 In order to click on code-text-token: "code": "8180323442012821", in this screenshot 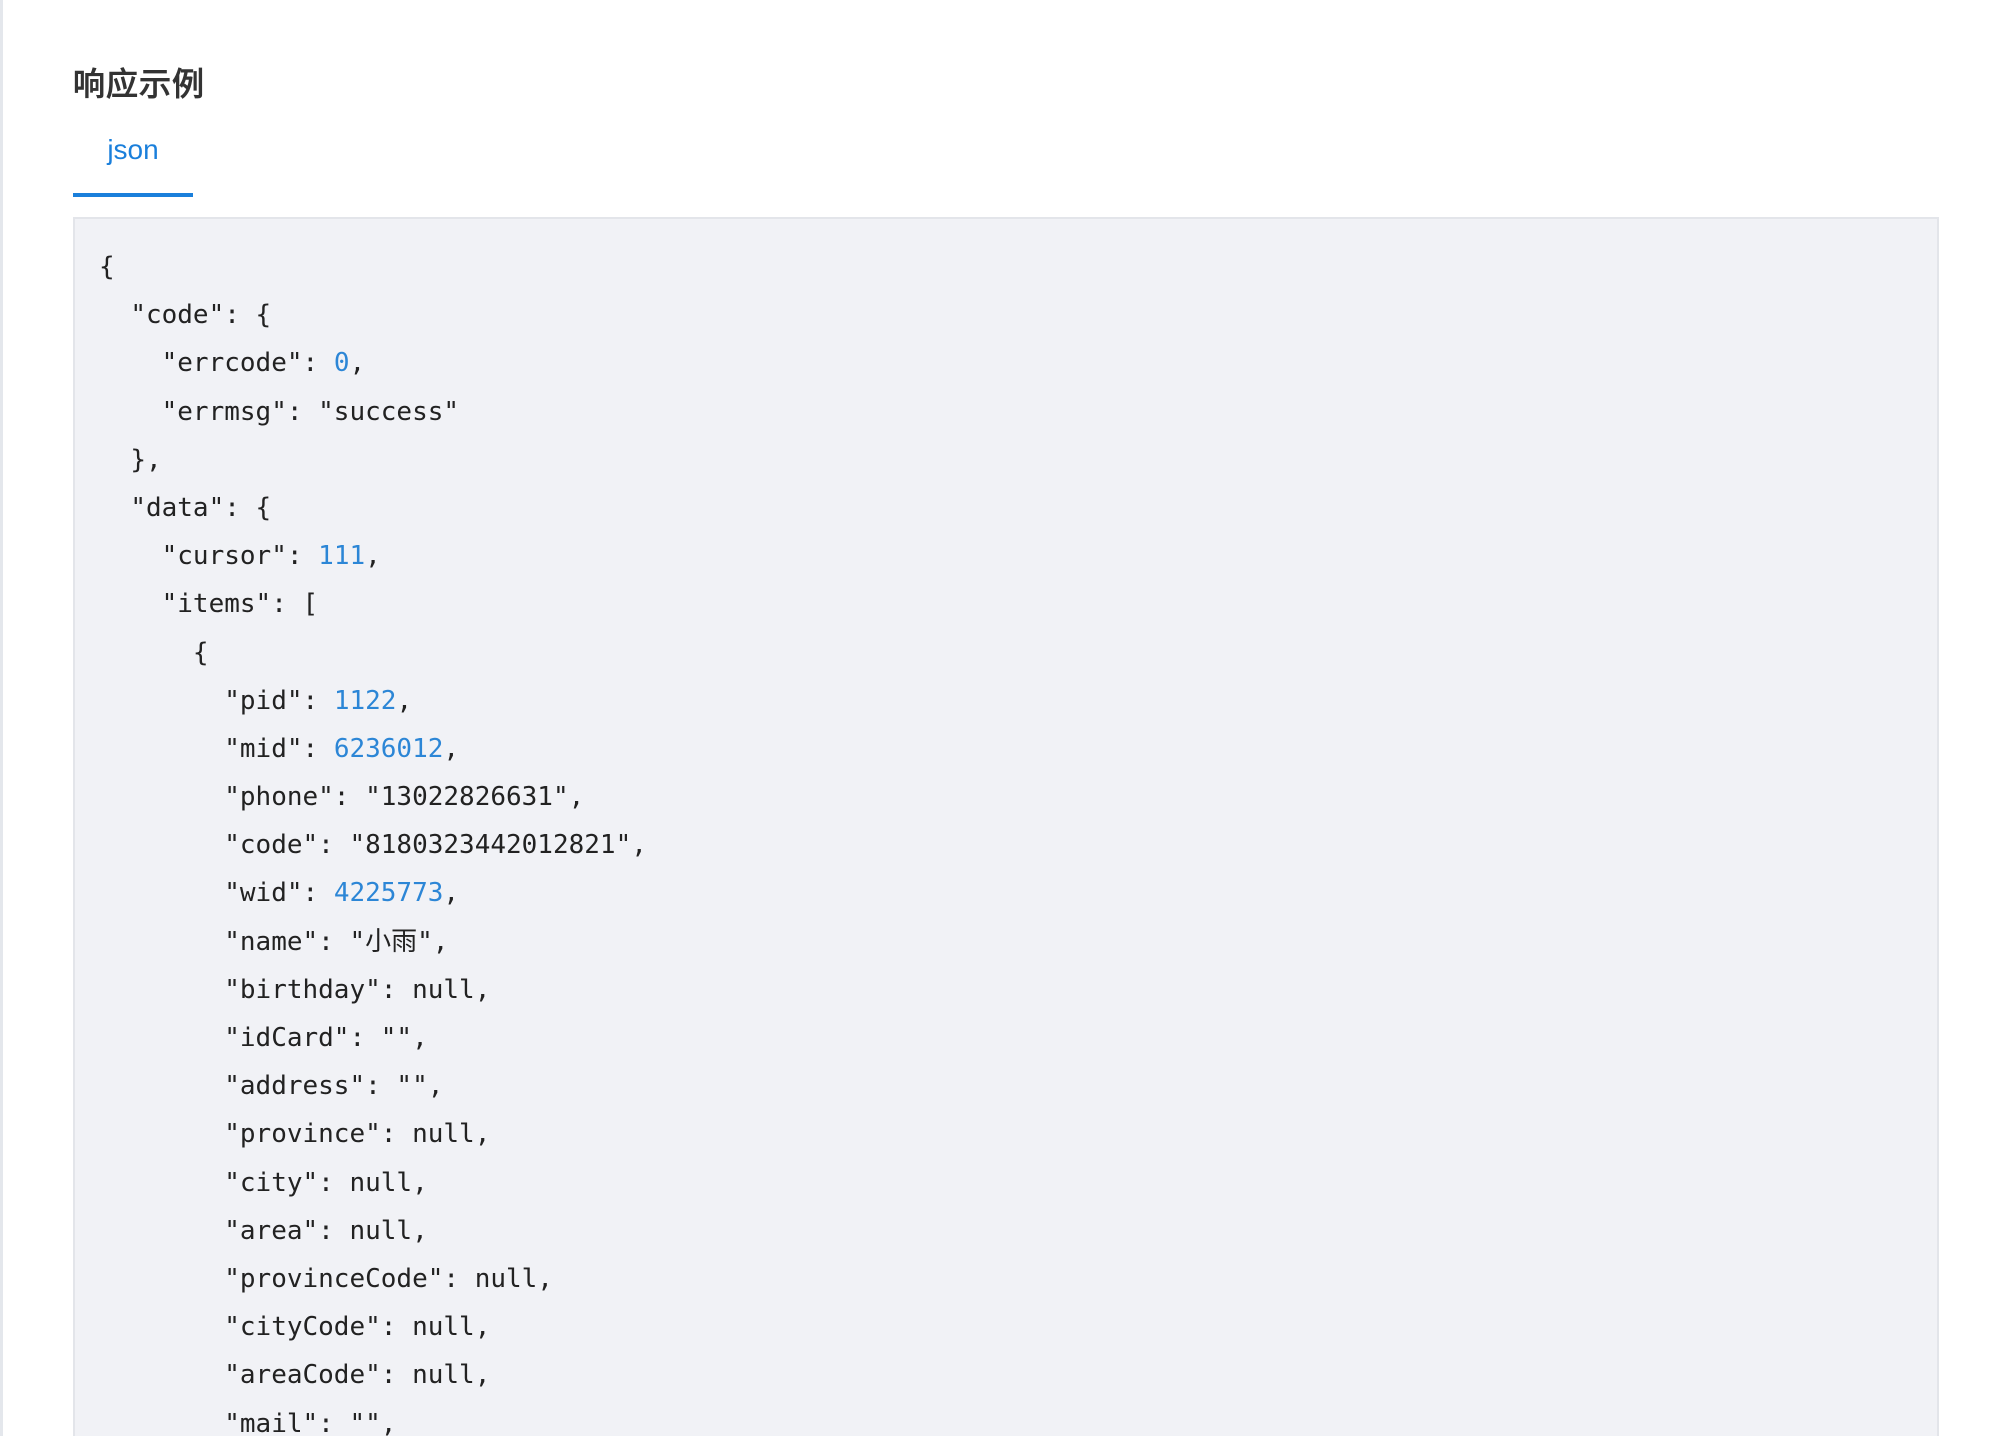, I will do `click(435, 845)`.